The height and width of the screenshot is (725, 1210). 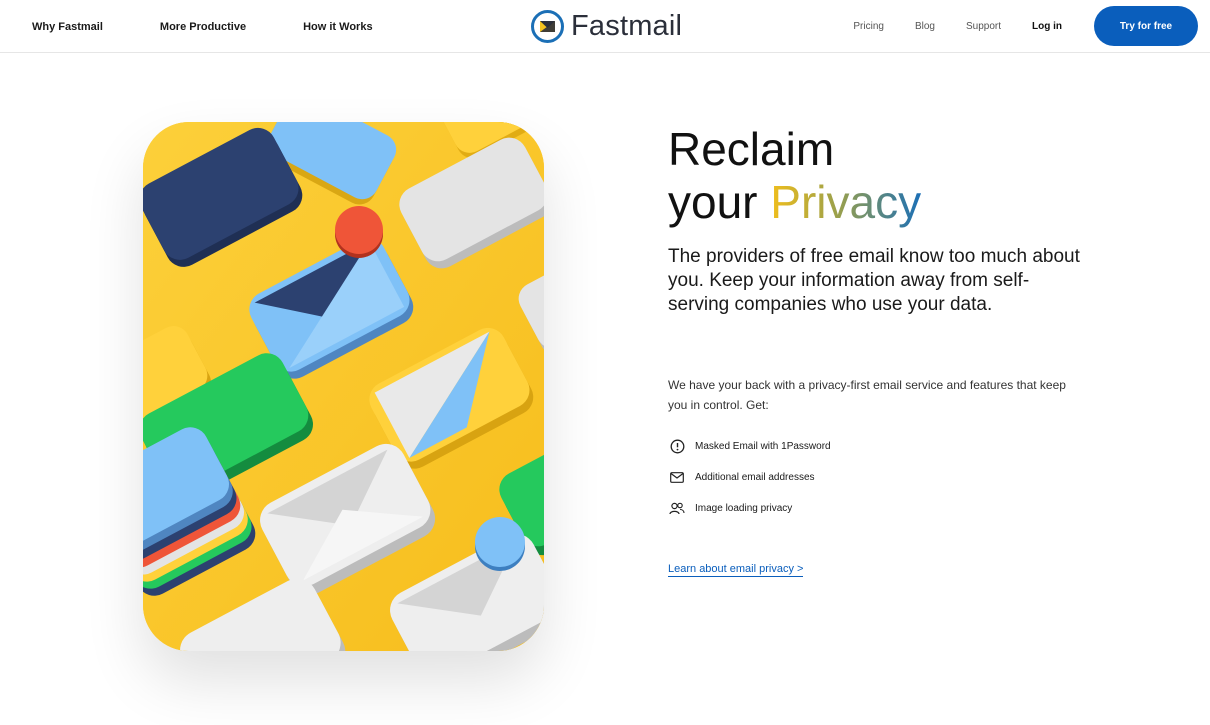 I want to click on nav-login: Log in, so click(x=1047, y=26).